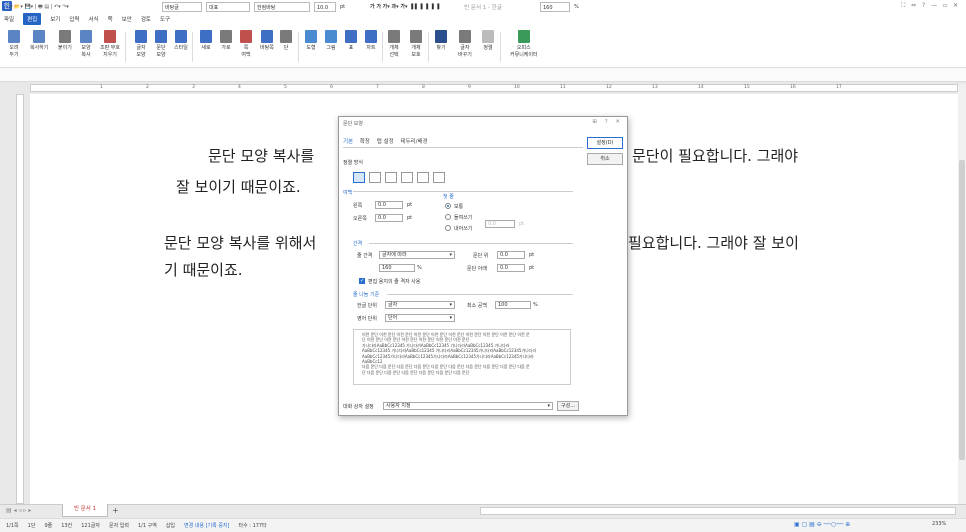  What do you see at coordinates (94, 19) in the screenshot?
I see `menu-format: 서식` at bounding box center [94, 19].